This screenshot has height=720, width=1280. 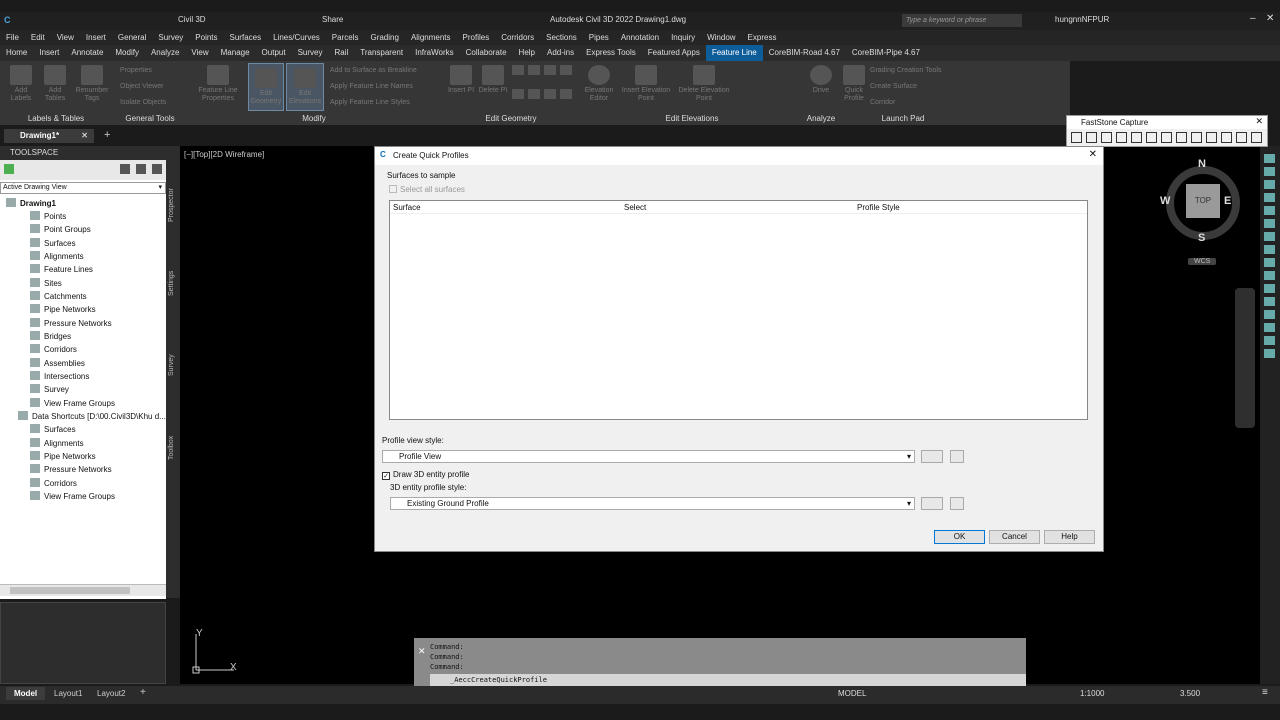 What do you see at coordinates (143, 102) in the screenshot?
I see `isolate-objects-button: Isolate Objects` at bounding box center [143, 102].